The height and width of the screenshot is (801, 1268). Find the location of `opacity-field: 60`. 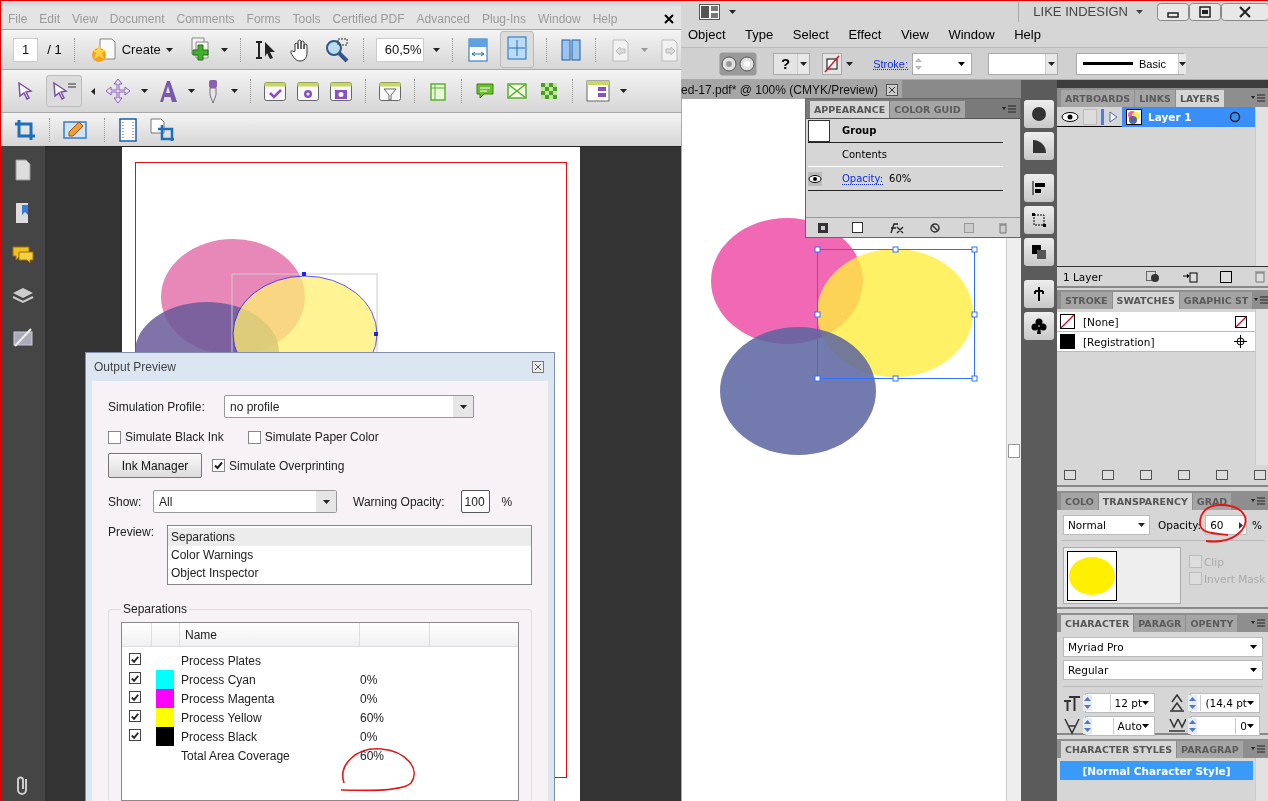

opacity-field: 60 is located at coordinates (1226, 525).